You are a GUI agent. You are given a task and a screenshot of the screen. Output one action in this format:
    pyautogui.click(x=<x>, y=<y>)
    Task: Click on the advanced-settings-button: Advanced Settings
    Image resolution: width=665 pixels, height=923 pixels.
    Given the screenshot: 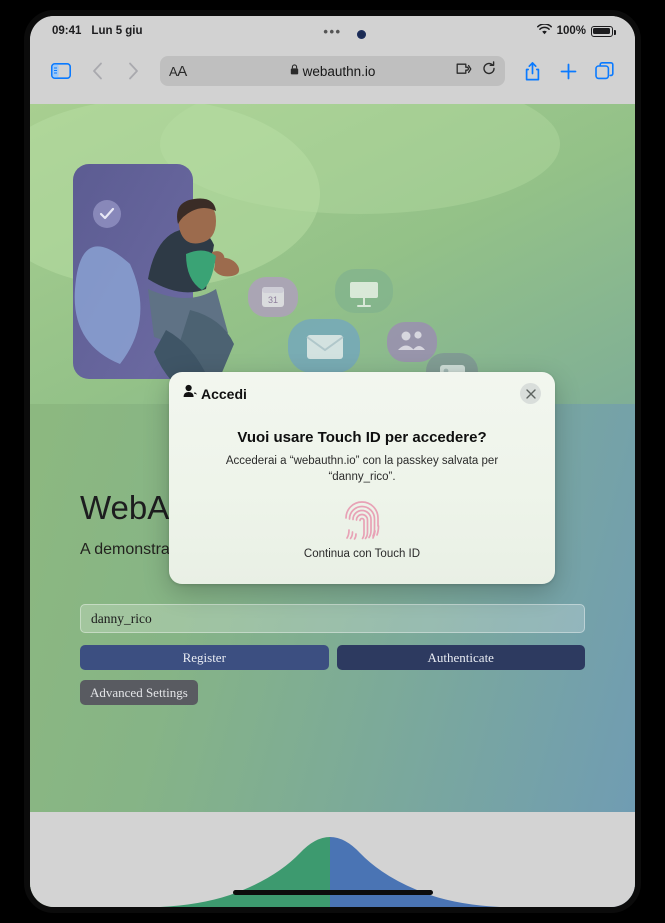 What is the action you would take?
    pyautogui.click(x=139, y=692)
    